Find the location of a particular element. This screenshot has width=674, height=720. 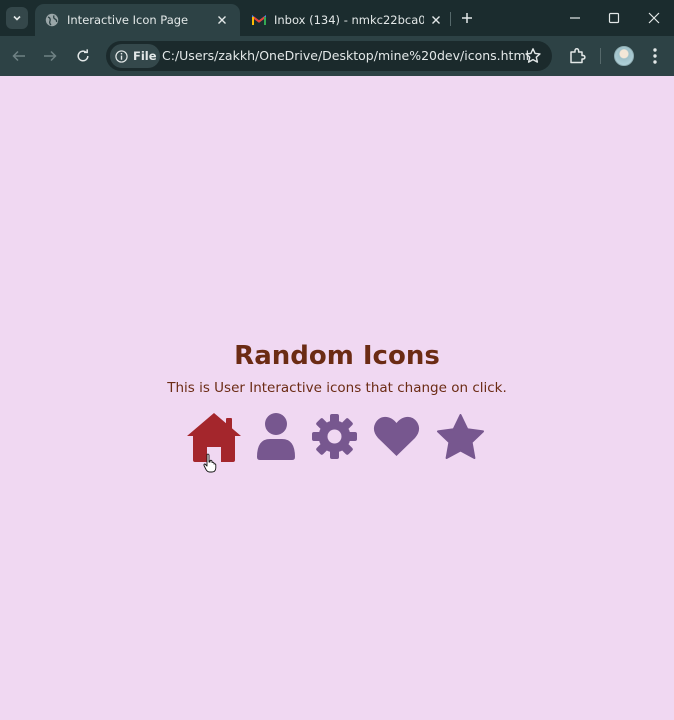

gear-icon is located at coordinates (334, 436).